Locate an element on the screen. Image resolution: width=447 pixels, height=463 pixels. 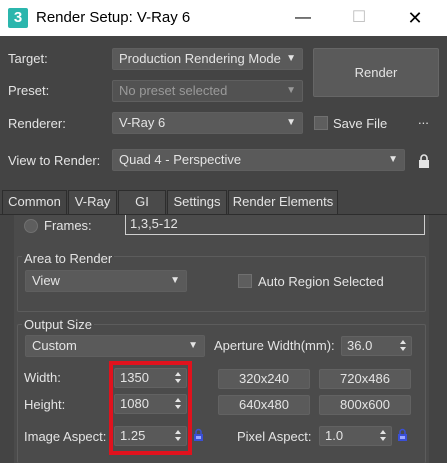
pixel-aspect-label: Pixel Aspect: is located at coordinates (274, 436).